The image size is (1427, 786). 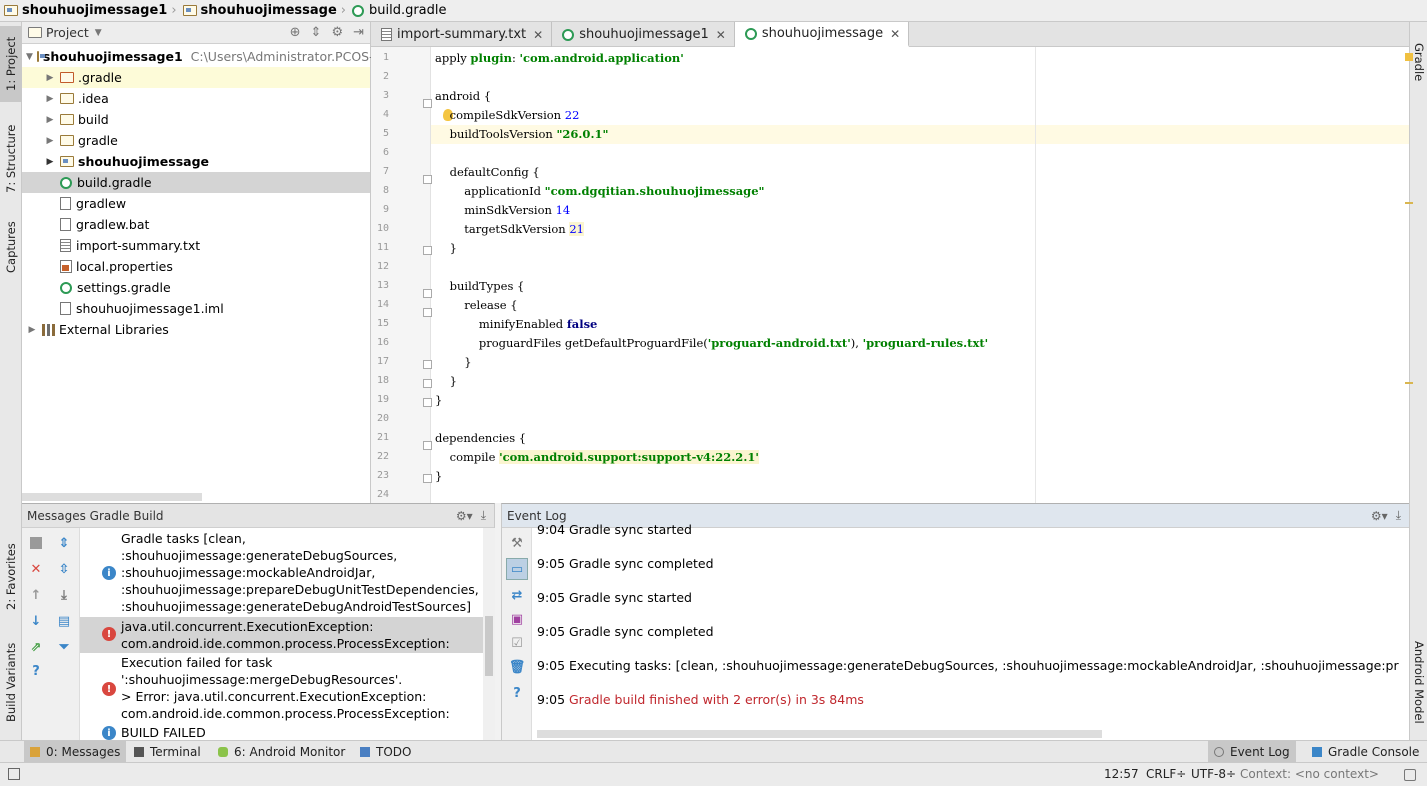 What do you see at coordinates (295, 32) in the screenshot?
I see `scroll-from-source-icon: ⊕` at bounding box center [295, 32].